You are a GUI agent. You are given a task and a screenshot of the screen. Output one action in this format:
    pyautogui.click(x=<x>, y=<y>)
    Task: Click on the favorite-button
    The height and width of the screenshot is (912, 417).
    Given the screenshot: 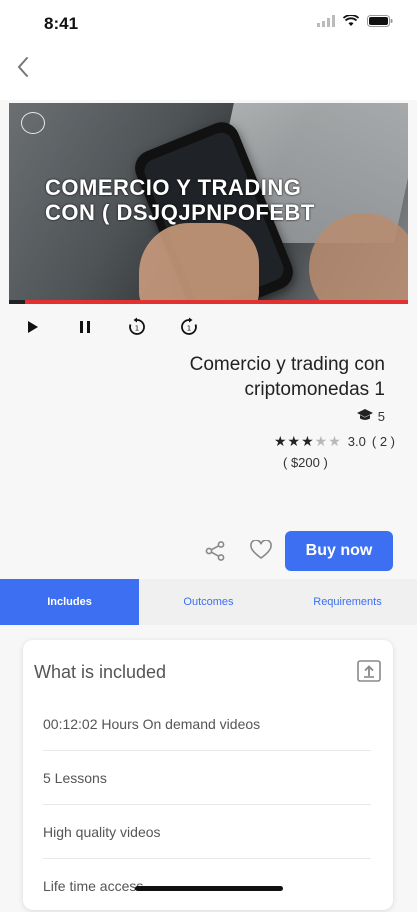 What is the action you would take?
    pyautogui.click(x=261, y=551)
    